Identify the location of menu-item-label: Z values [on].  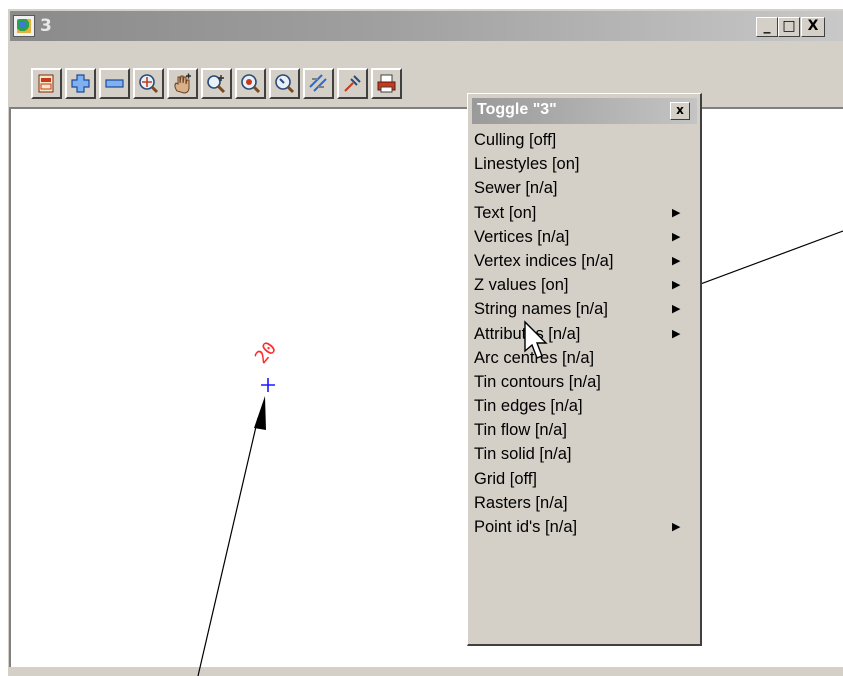
(521, 285).